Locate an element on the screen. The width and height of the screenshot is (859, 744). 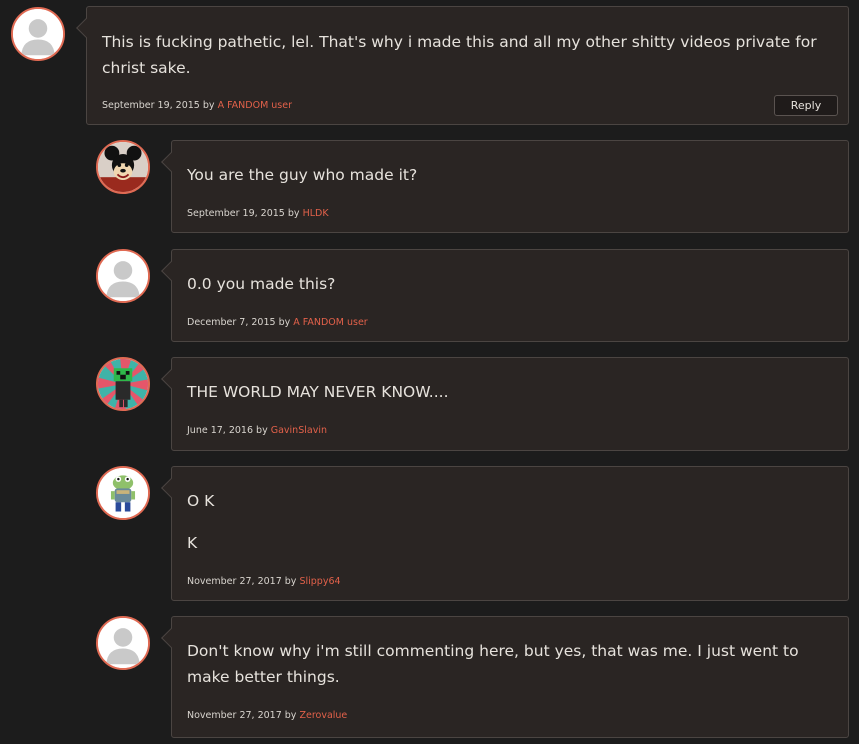
comment-meta: November 27, 2017 by Slippy64 is located at coordinates (264, 581).